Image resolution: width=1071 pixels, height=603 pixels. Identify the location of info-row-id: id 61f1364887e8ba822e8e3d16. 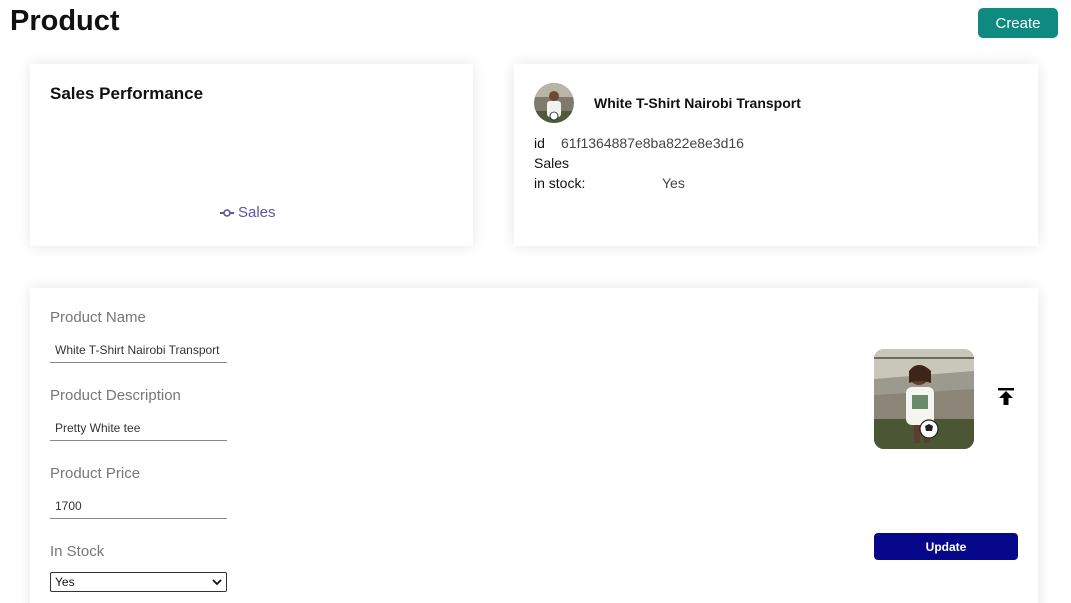
(639, 143).